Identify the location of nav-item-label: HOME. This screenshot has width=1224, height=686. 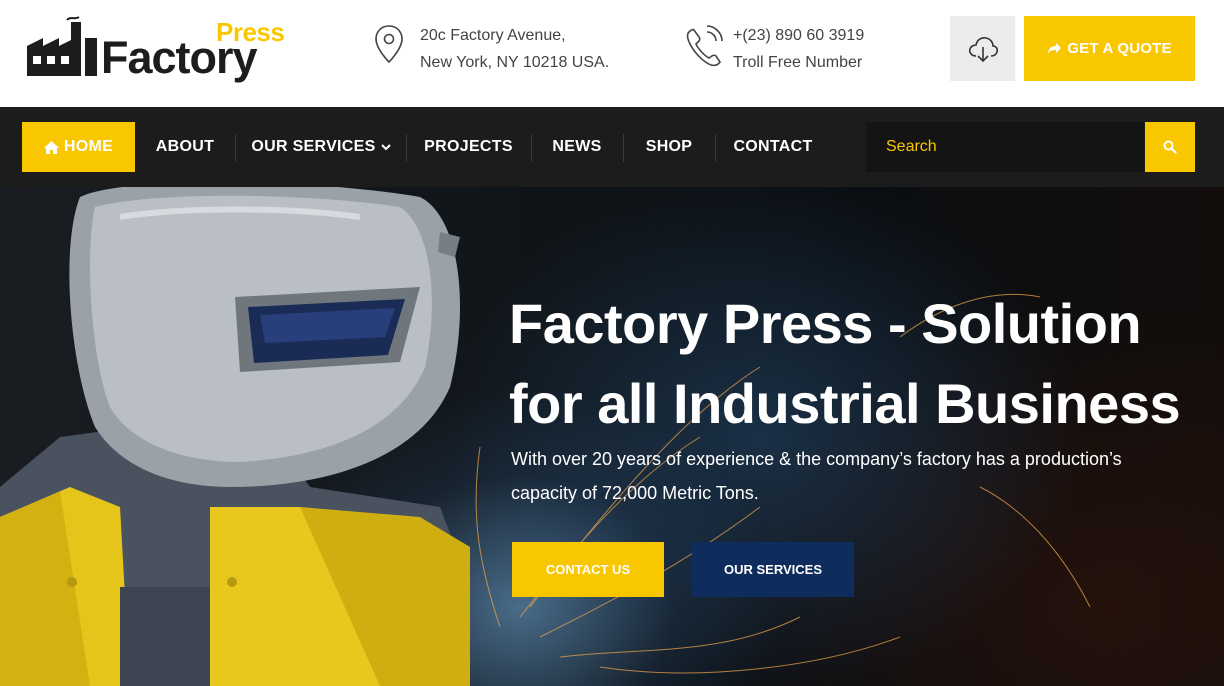
(88, 146).